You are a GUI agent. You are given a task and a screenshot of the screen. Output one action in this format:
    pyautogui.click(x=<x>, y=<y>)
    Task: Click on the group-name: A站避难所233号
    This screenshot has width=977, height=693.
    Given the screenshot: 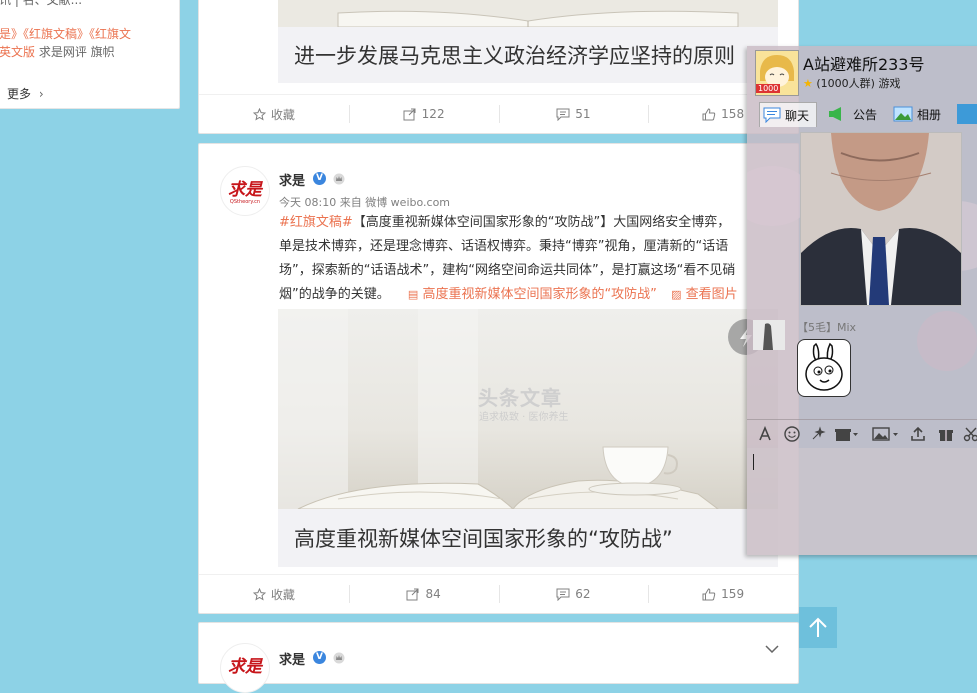 What is the action you would take?
    pyautogui.click(x=864, y=63)
    